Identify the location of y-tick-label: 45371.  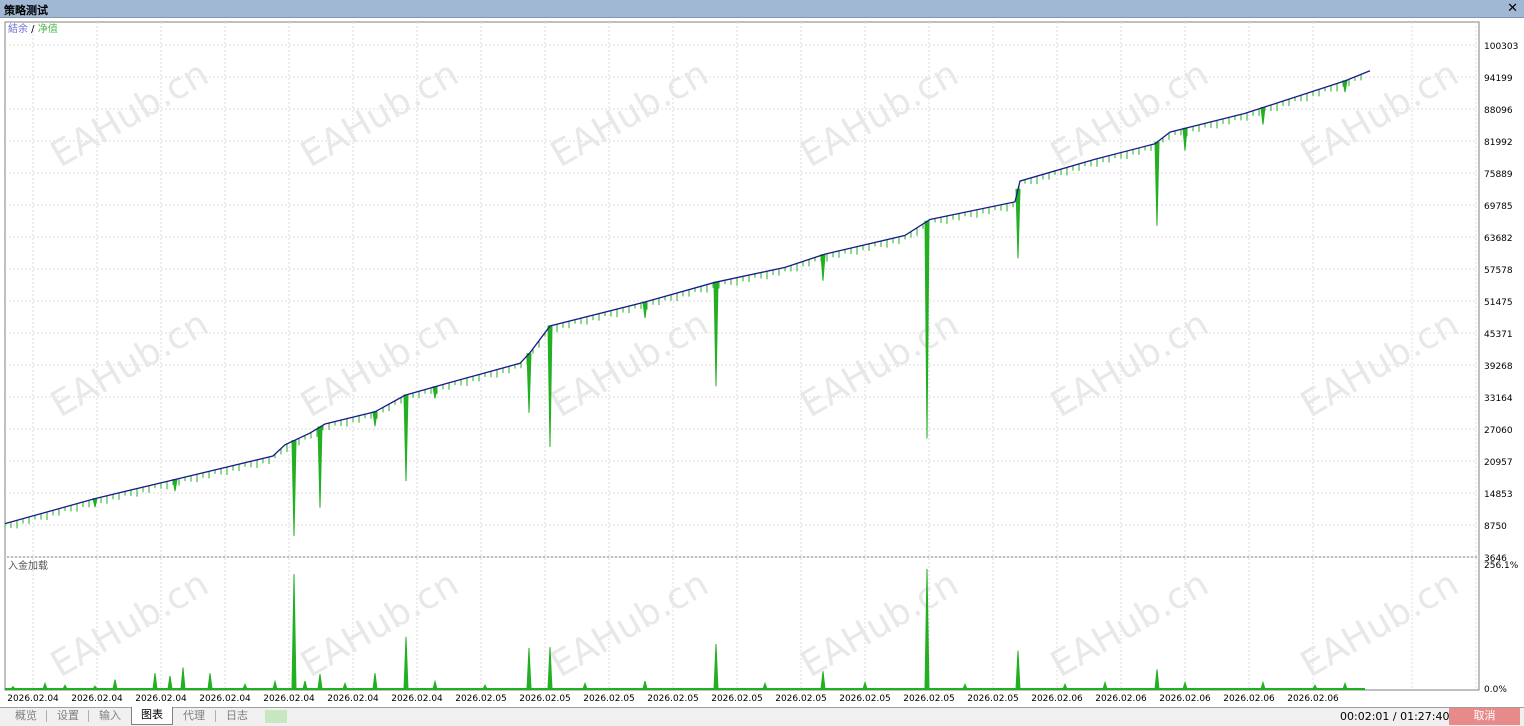
(1498, 335).